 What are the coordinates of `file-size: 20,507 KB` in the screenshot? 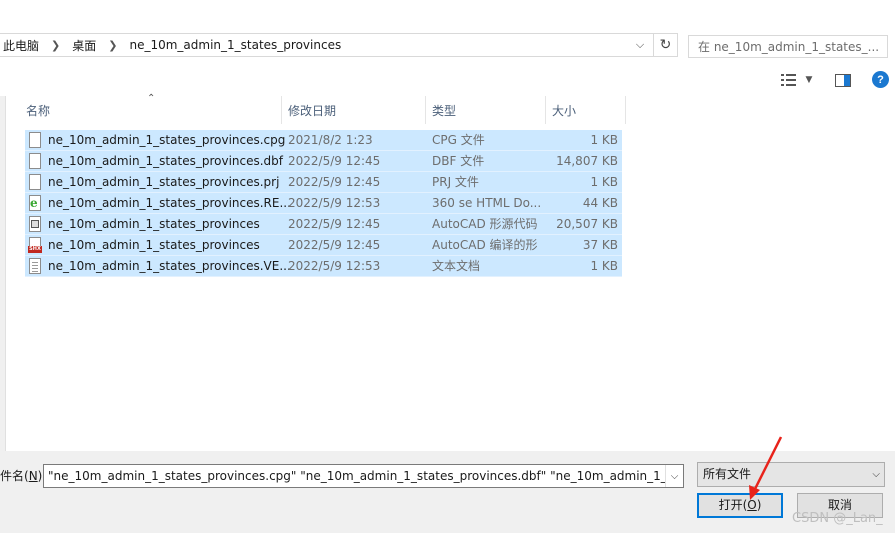 It's located at (587, 224).